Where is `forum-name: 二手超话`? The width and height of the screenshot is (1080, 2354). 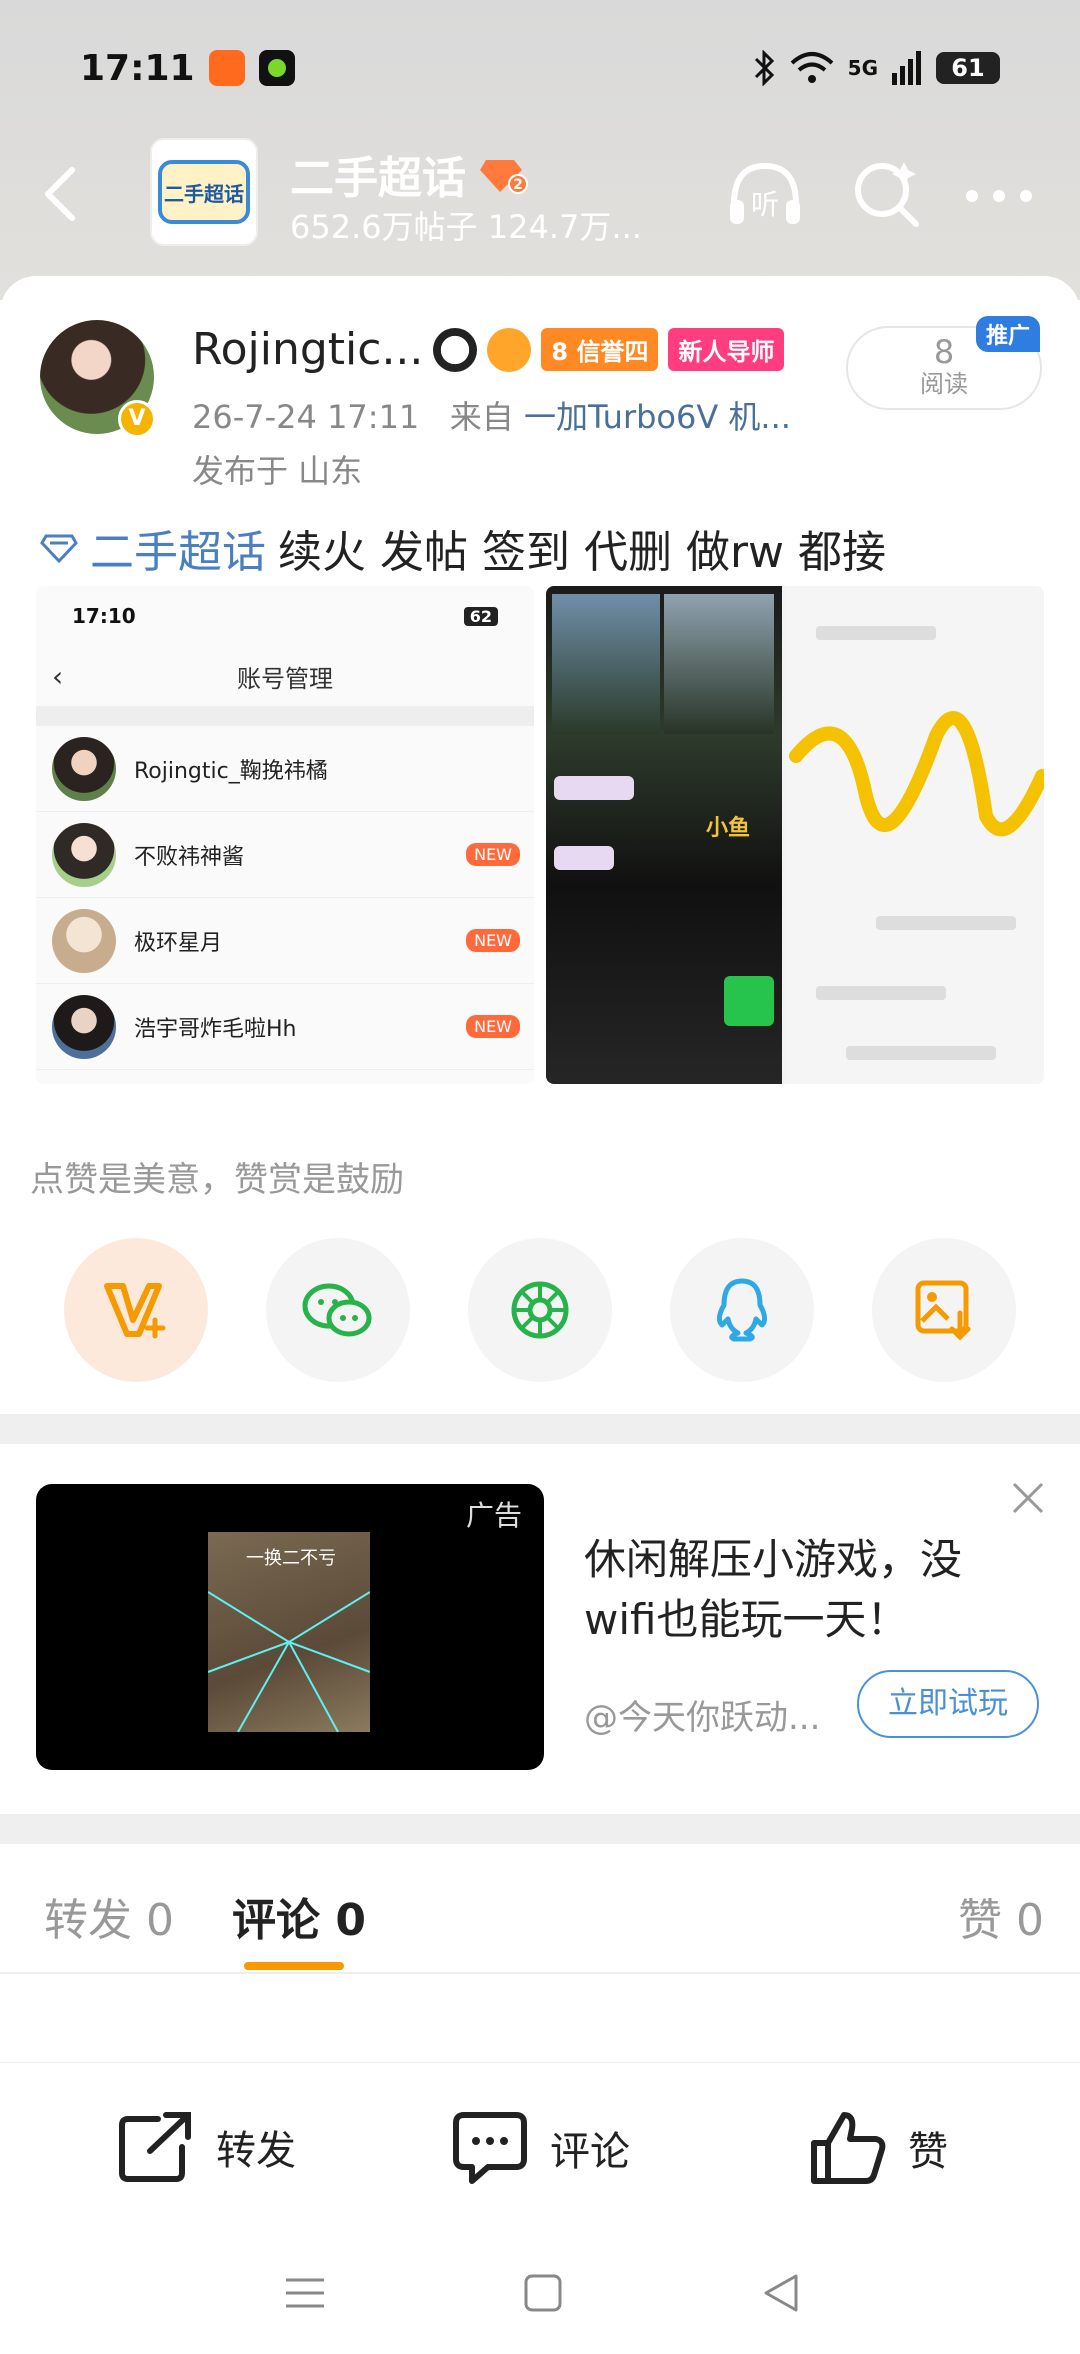 forum-name: 二手超话 is located at coordinates (378, 178).